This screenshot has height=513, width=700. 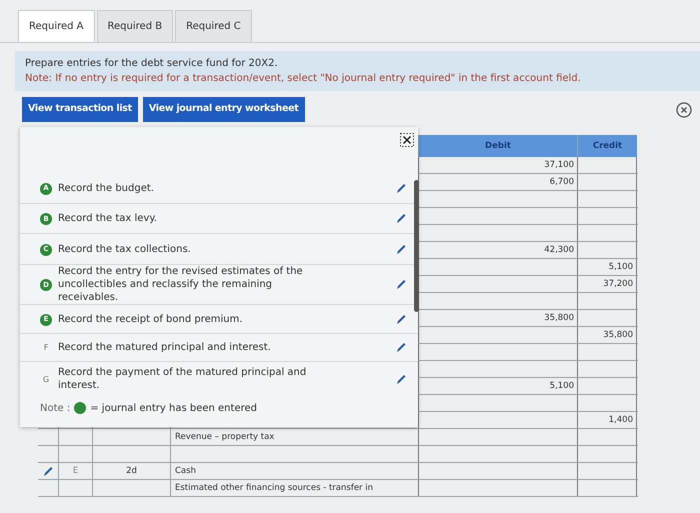 What do you see at coordinates (303, 79) in the screenshot?
I see `note-text: Note: If no entry is required for a transaction/event, select "No journal entry required" in the first account field.` at bounding box center [303, 79].